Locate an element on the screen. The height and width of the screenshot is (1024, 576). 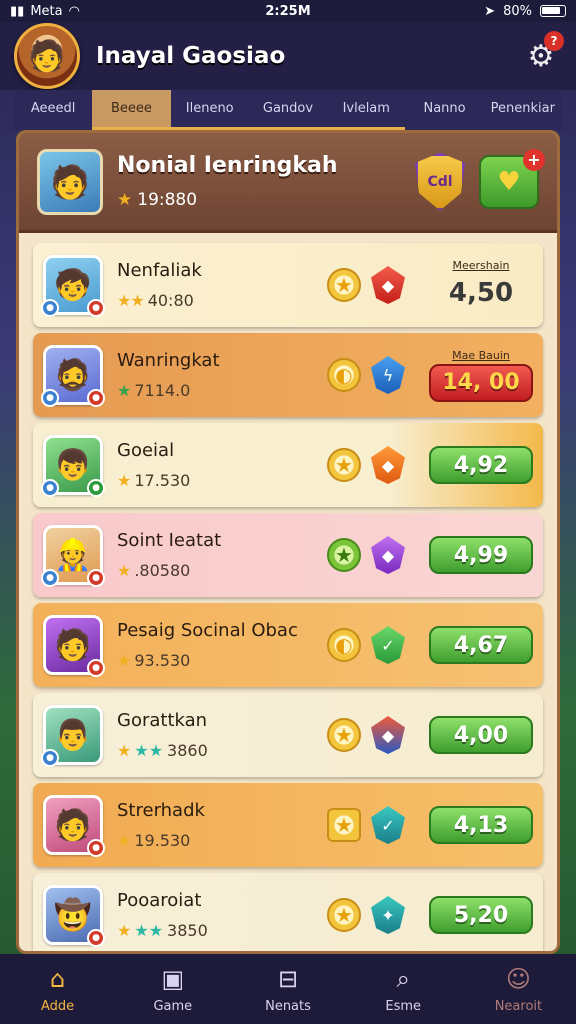
tab-6: Penenkiar is located at coordinates (523, 110).